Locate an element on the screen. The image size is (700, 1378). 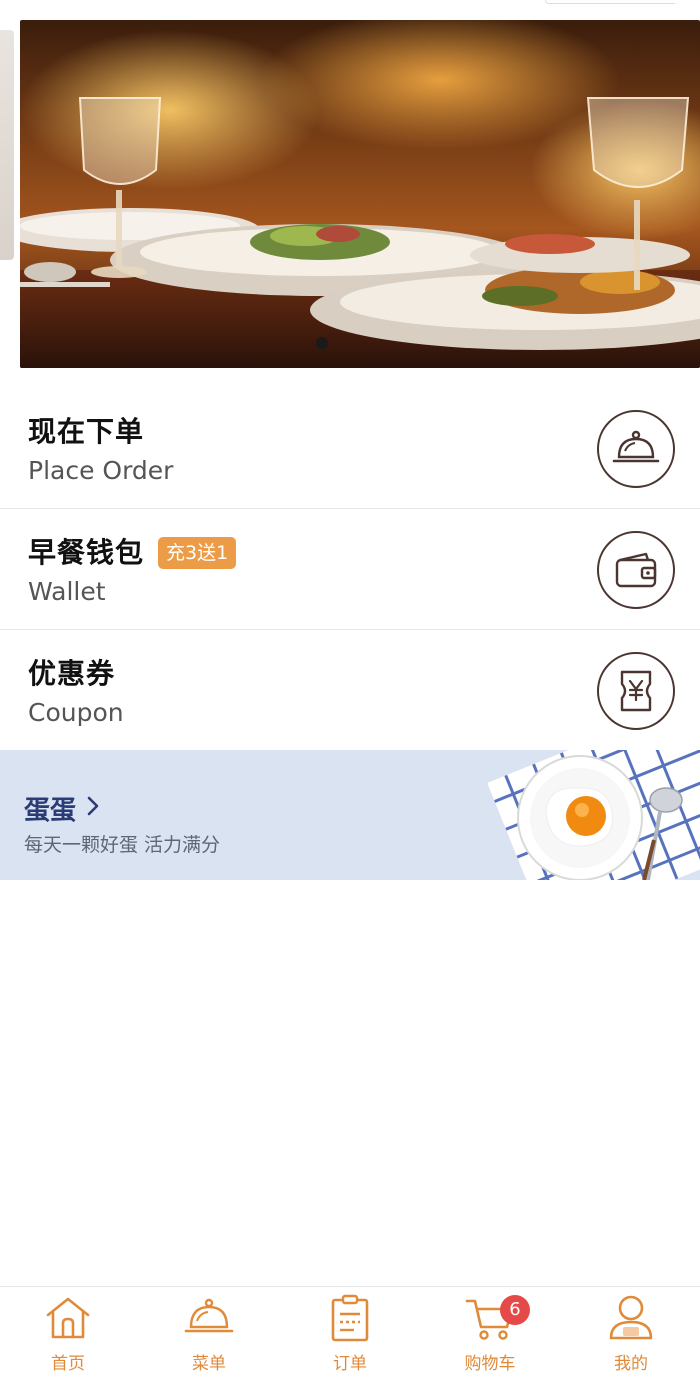
cart-count-badge: 6 is located at coordinates (515, 1310).